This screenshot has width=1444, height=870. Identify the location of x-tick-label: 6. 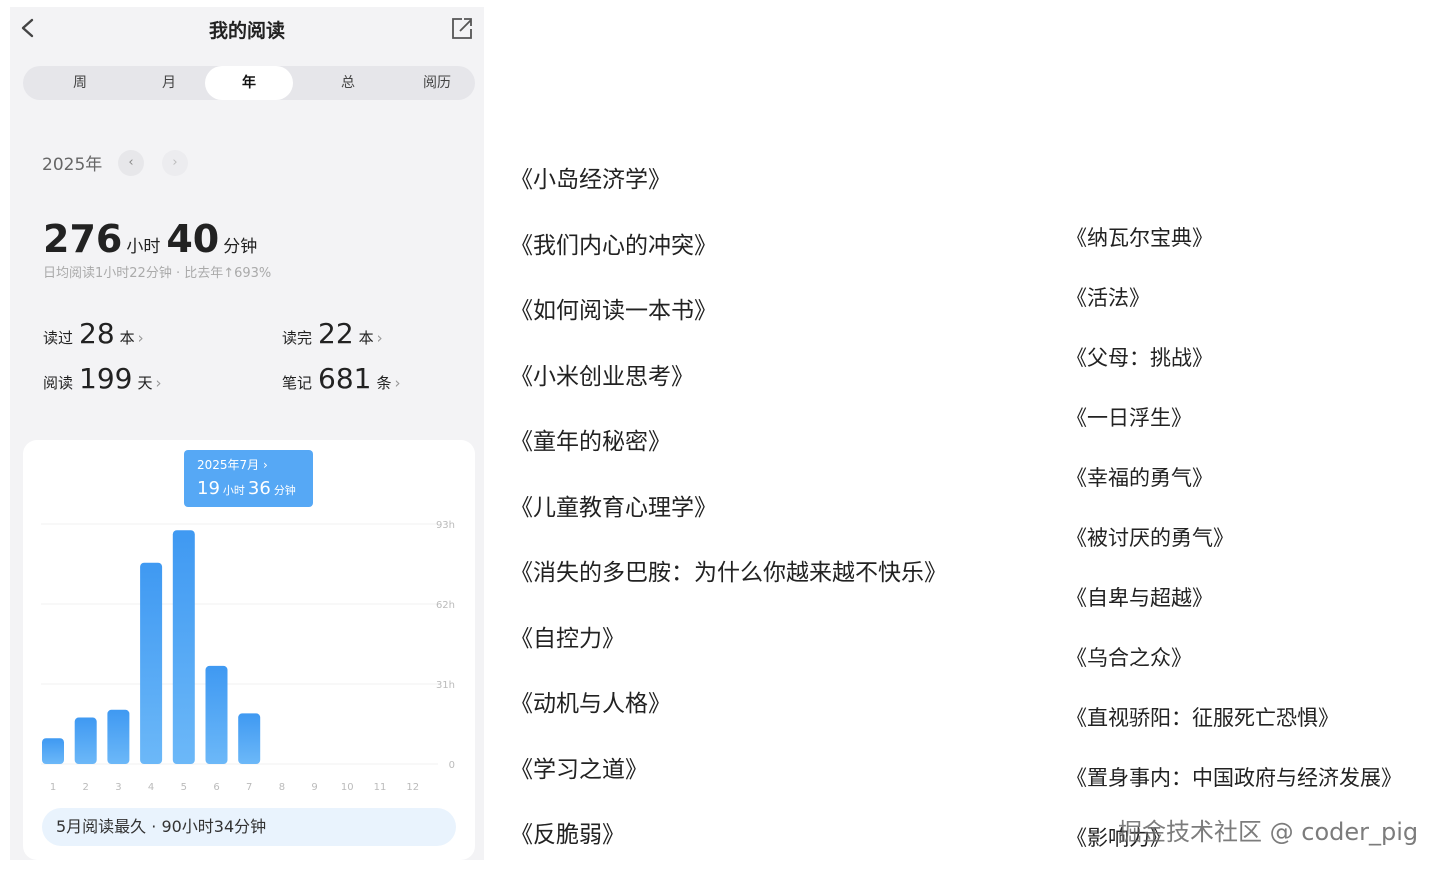
(216, 787).